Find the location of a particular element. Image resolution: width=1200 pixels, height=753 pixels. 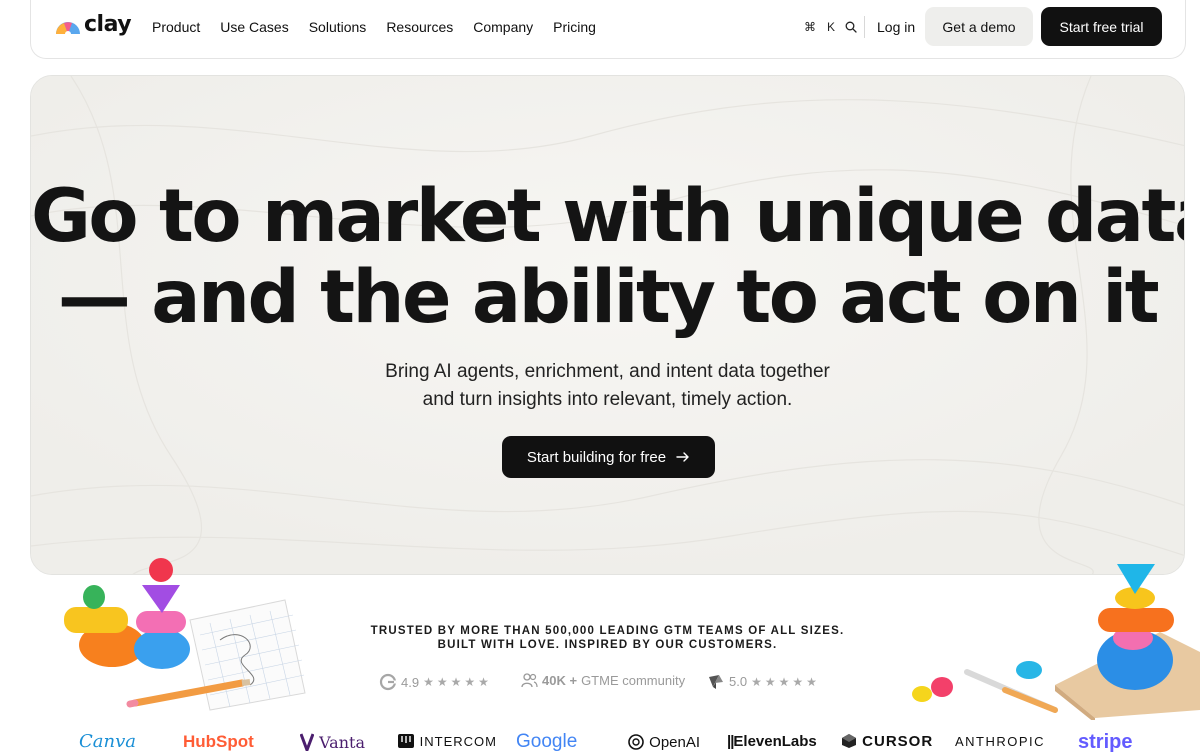

g2-rating-value: 4.9 is located at coordinates (410, 682).